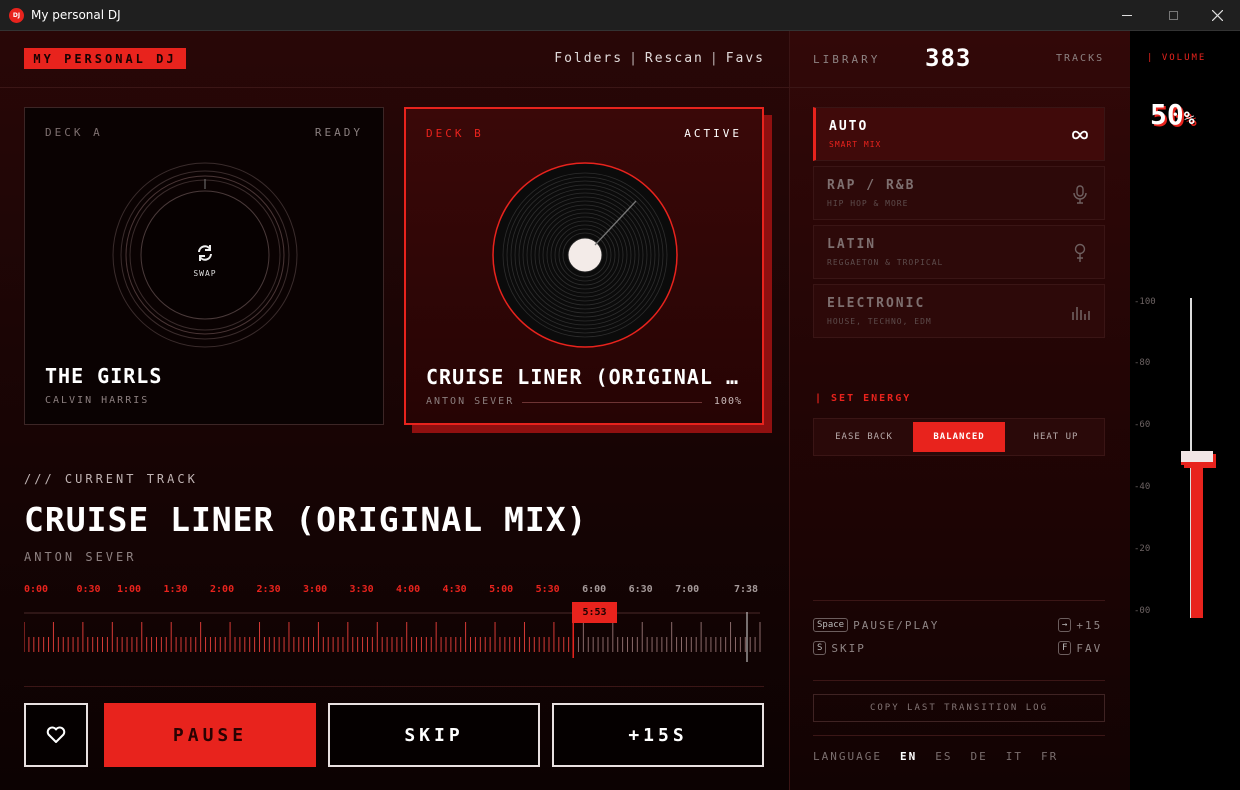 This screenshot has width=1240, height=790. Describe the element at coordinates (585, 255) in the screenshot. I see `deck-b-vinyl` at that location.